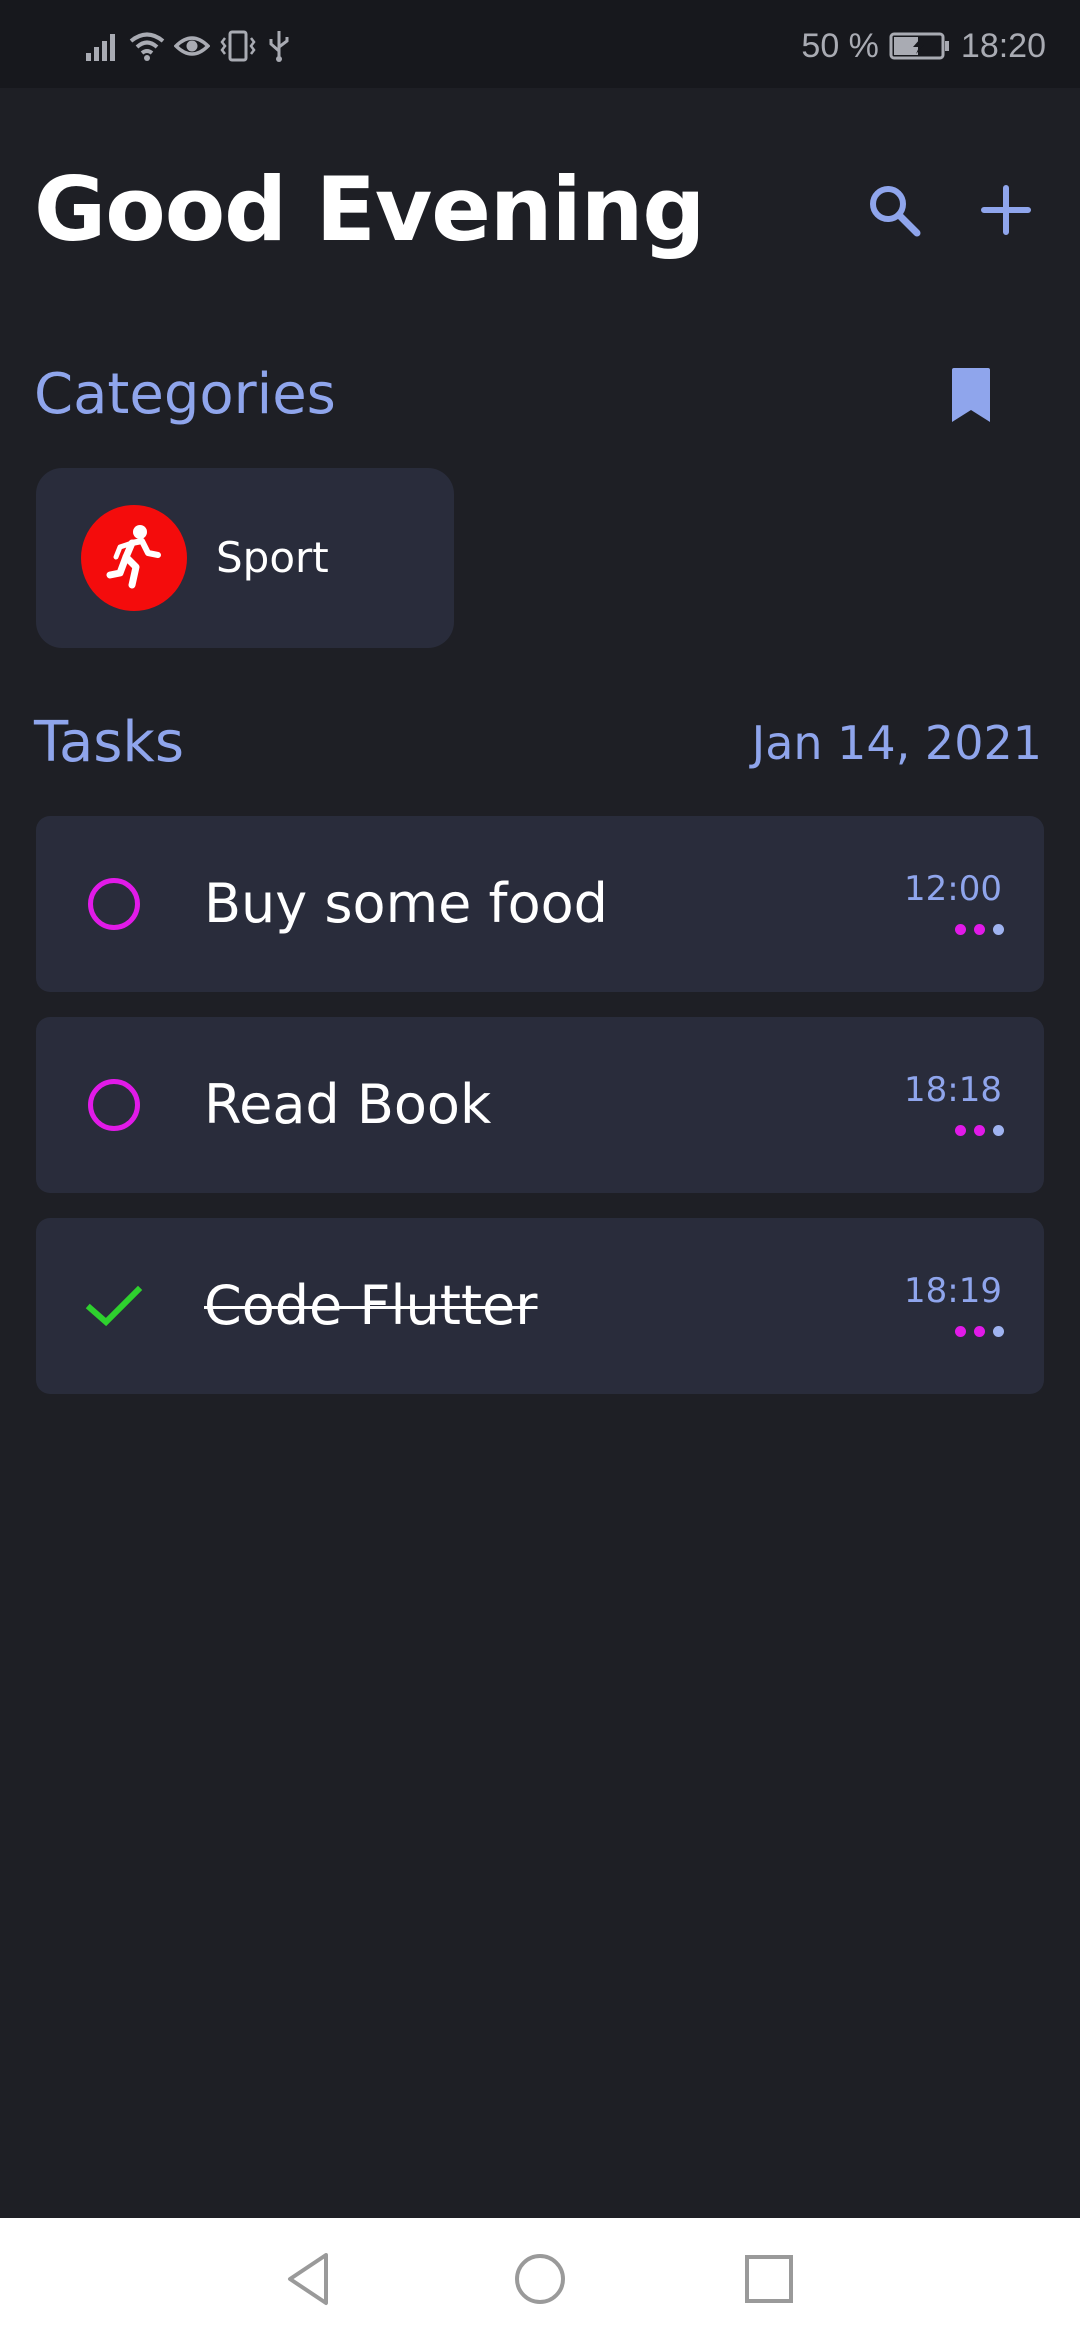 The width and height of the screenshot is (1080, 2340). I want to click on status-icons, so click(189, 46).